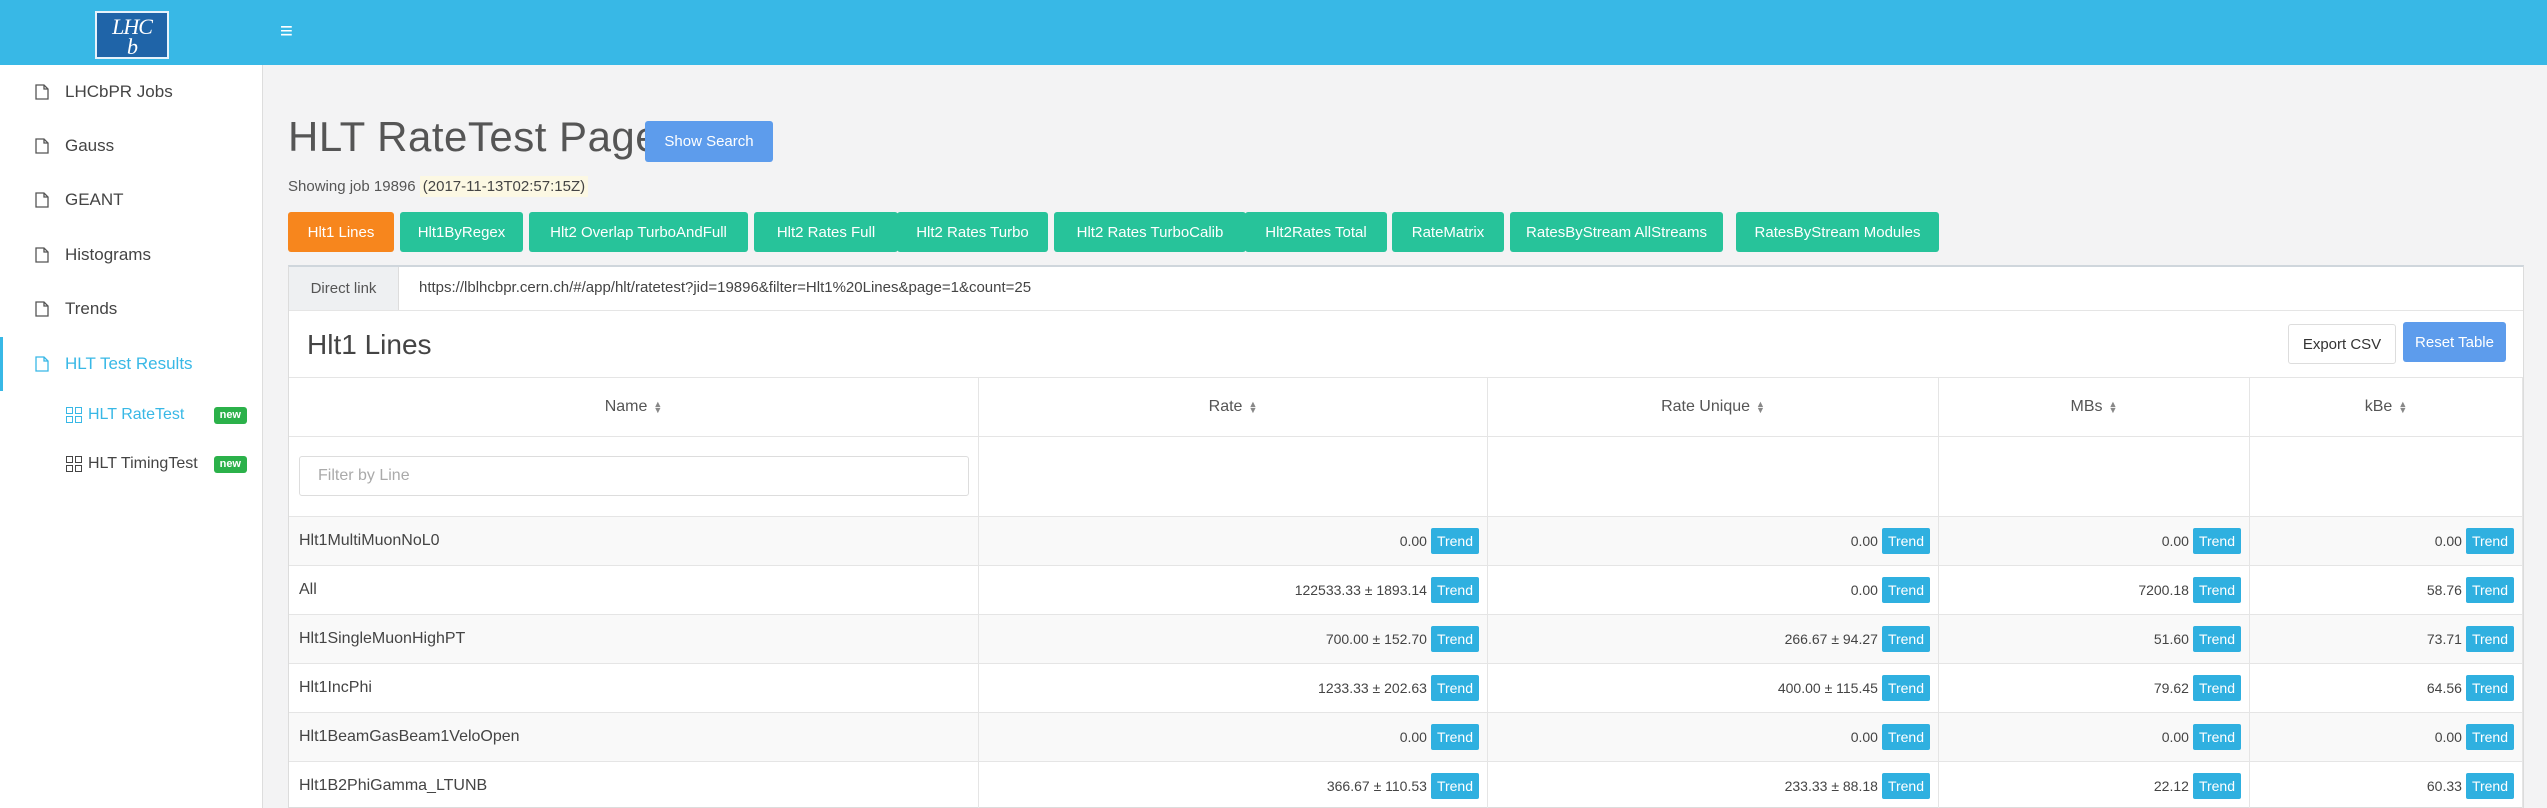 This screenshot has width=2547, height=808. Describe the element at coordinates (1448, 232) in the screenshot. I see `tab-ratematrix: RateMatrix` at that location.